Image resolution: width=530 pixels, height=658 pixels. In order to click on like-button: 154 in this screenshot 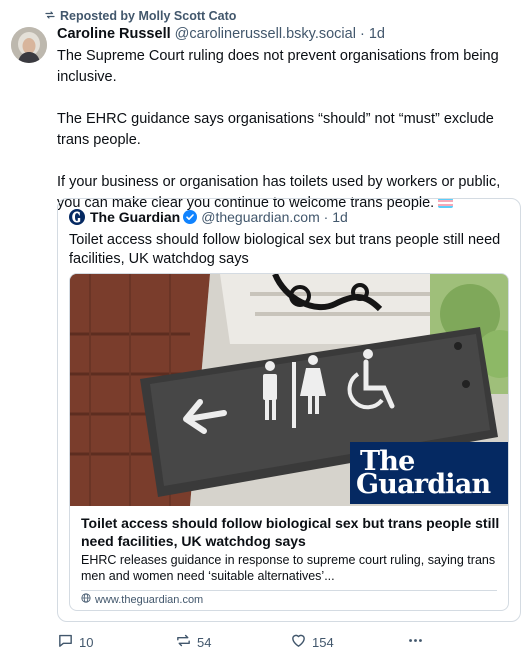, I will do `click(312, 642)`.